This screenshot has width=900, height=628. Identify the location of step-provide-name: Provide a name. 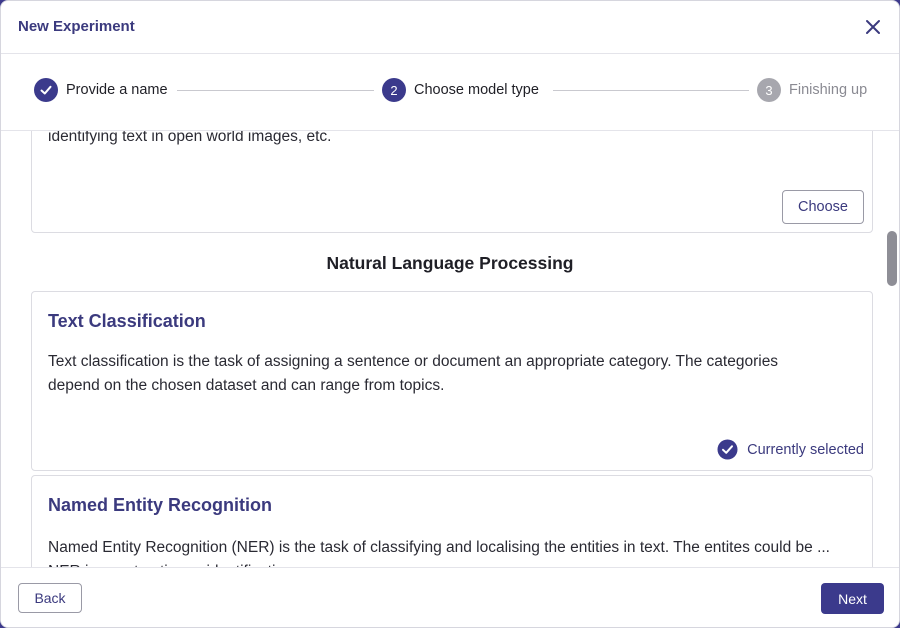
(101, 90).